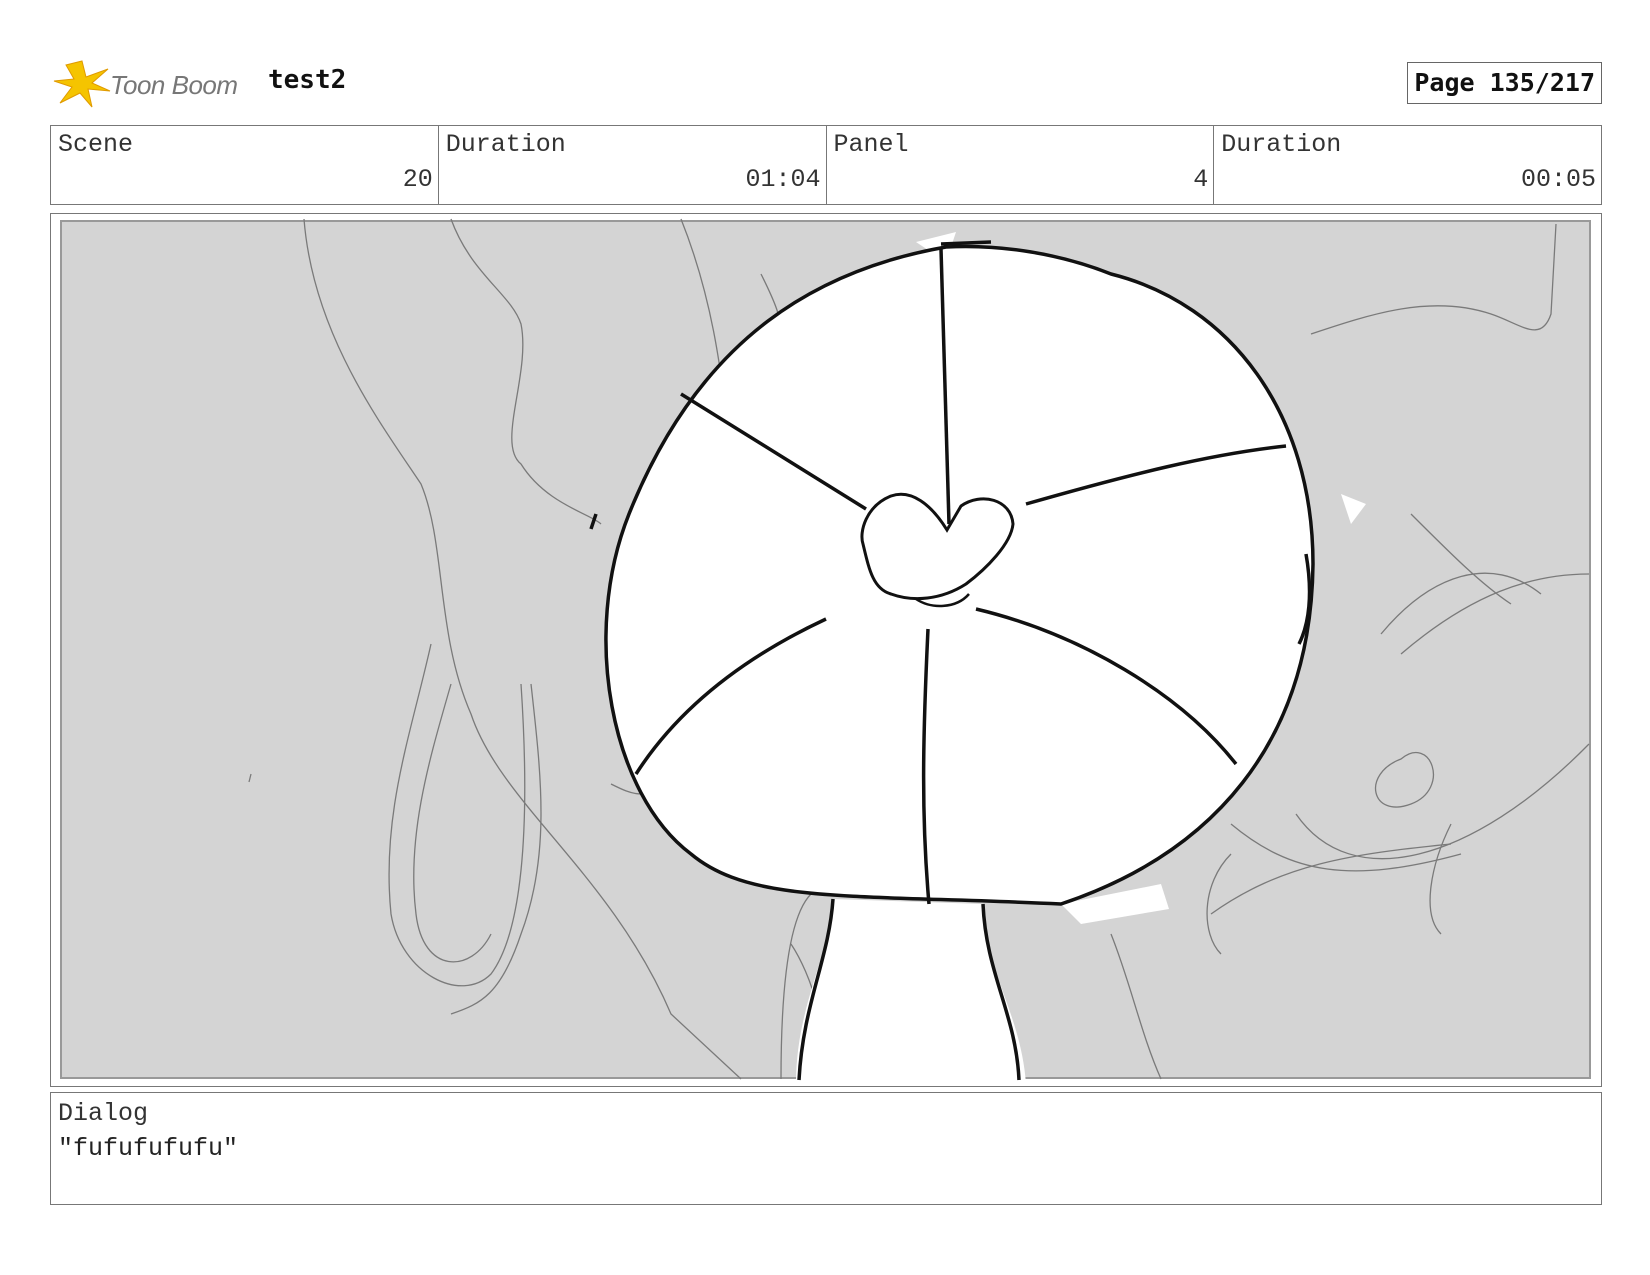 This screenshot has height=1275, width=1650. I want to click on dialog-label: Dialog, so click(103, 1113).